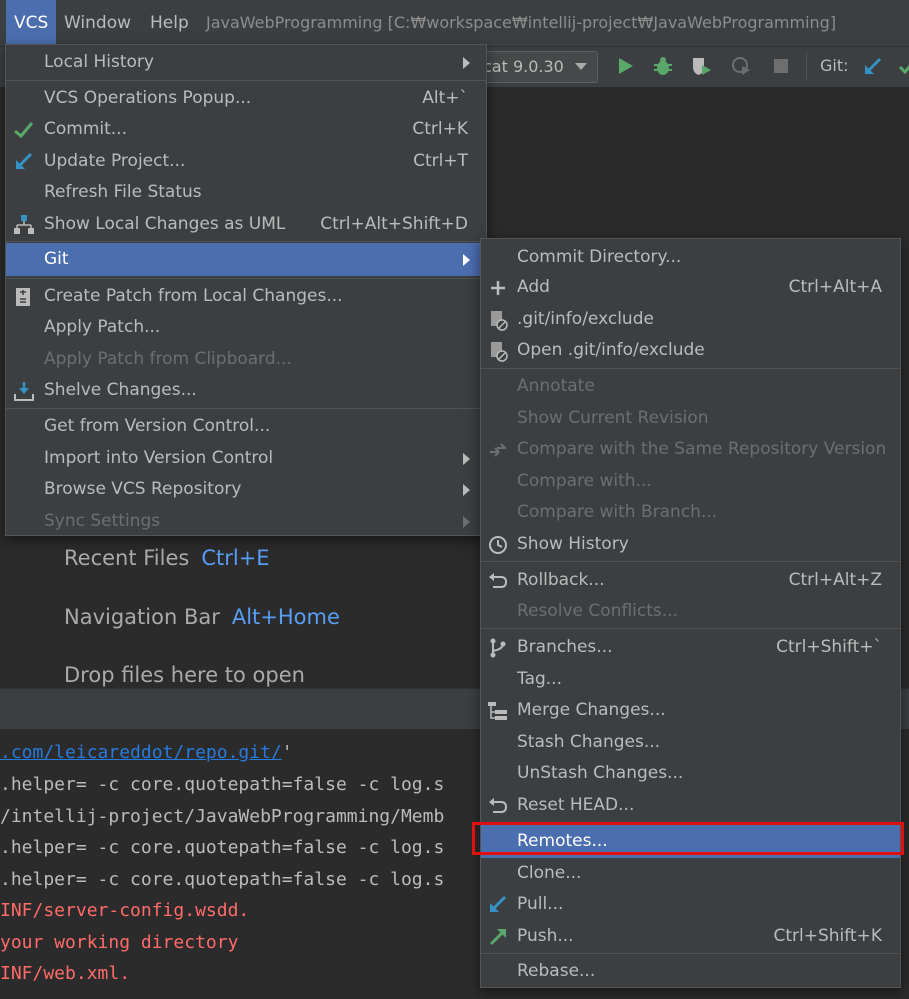  Describe the element at coordinates (246, 259) in the screenshot. I see `menu-item-git: Git` at that location.